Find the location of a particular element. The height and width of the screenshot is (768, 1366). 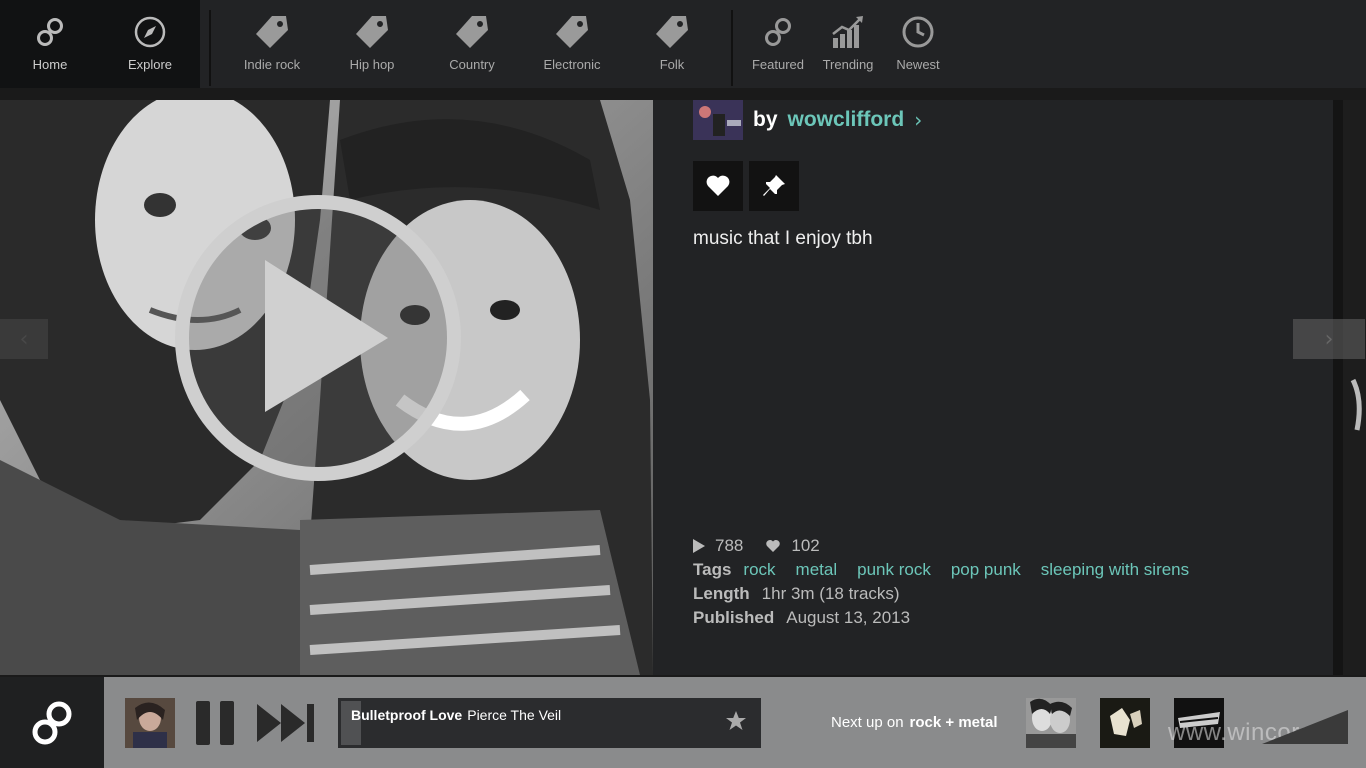

track-artist: Pierce The Veil is located at coordinates (514, 715).